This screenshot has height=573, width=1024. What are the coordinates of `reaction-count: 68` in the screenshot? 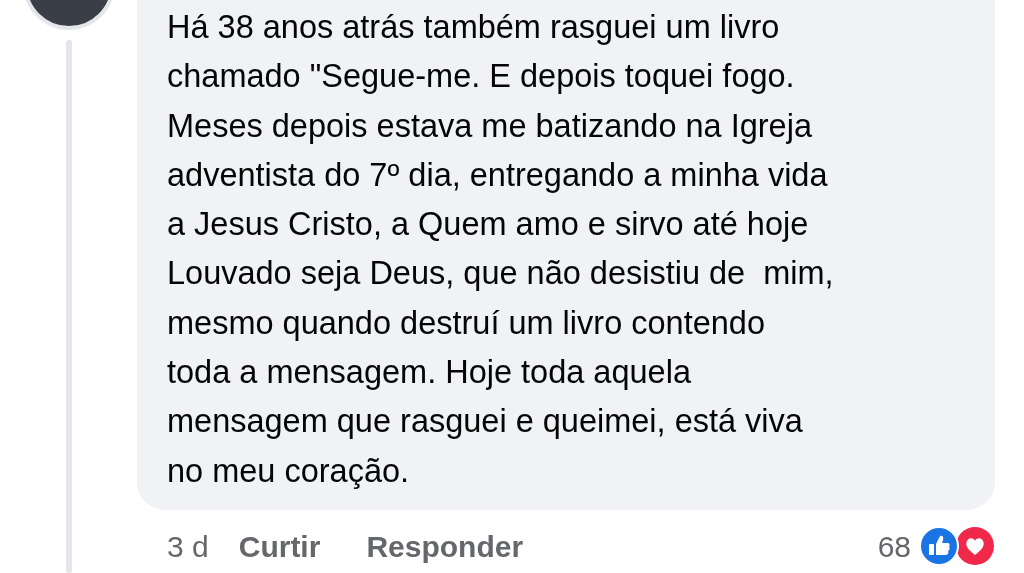 It's located at (894, 546).